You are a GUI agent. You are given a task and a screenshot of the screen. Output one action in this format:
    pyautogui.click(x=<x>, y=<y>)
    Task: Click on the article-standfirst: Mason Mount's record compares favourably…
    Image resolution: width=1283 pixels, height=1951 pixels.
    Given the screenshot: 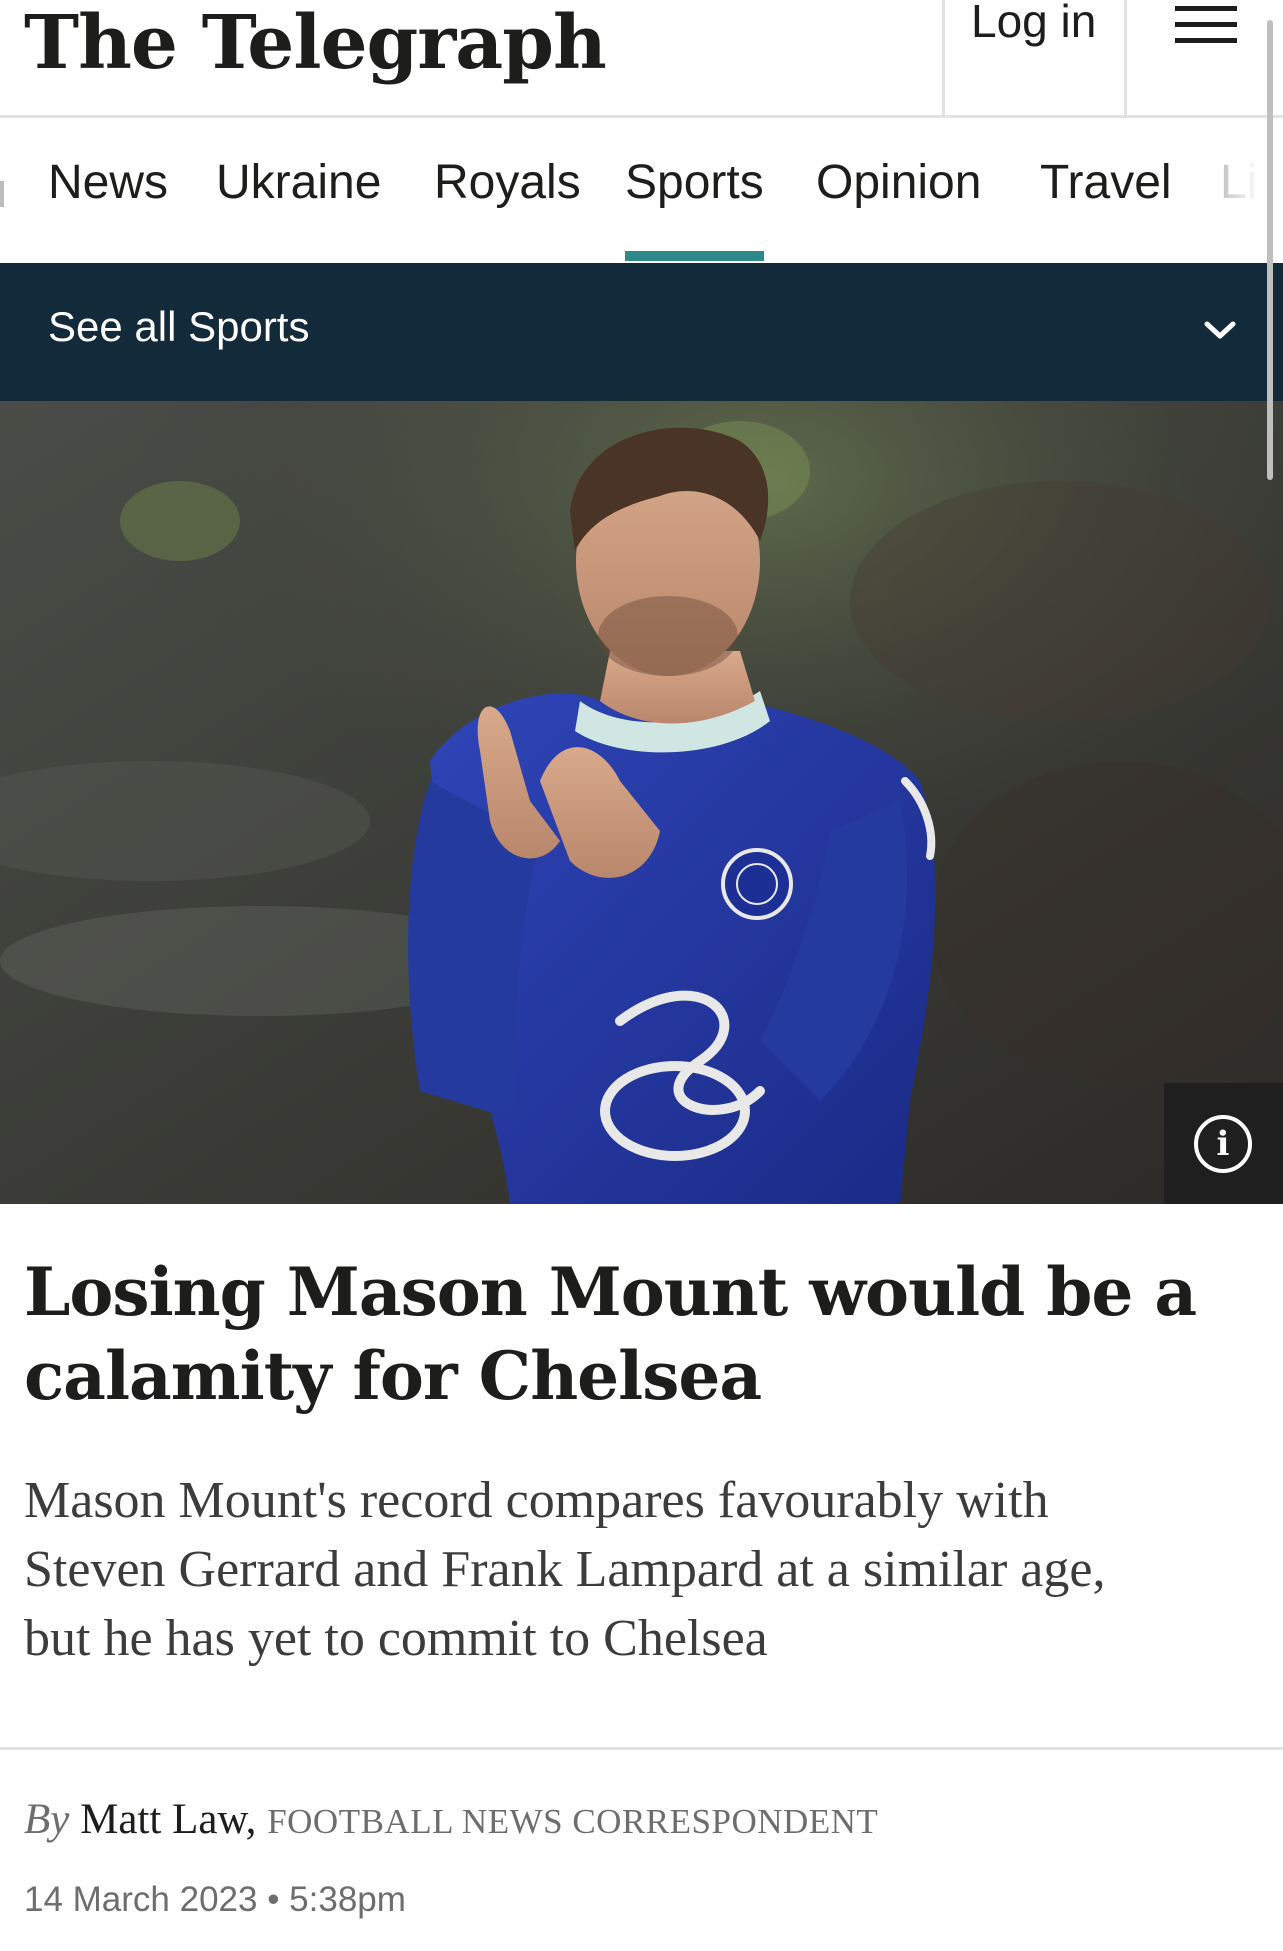 What is the action you would take?
    pyautogui.click(x=644, y=1569)
    